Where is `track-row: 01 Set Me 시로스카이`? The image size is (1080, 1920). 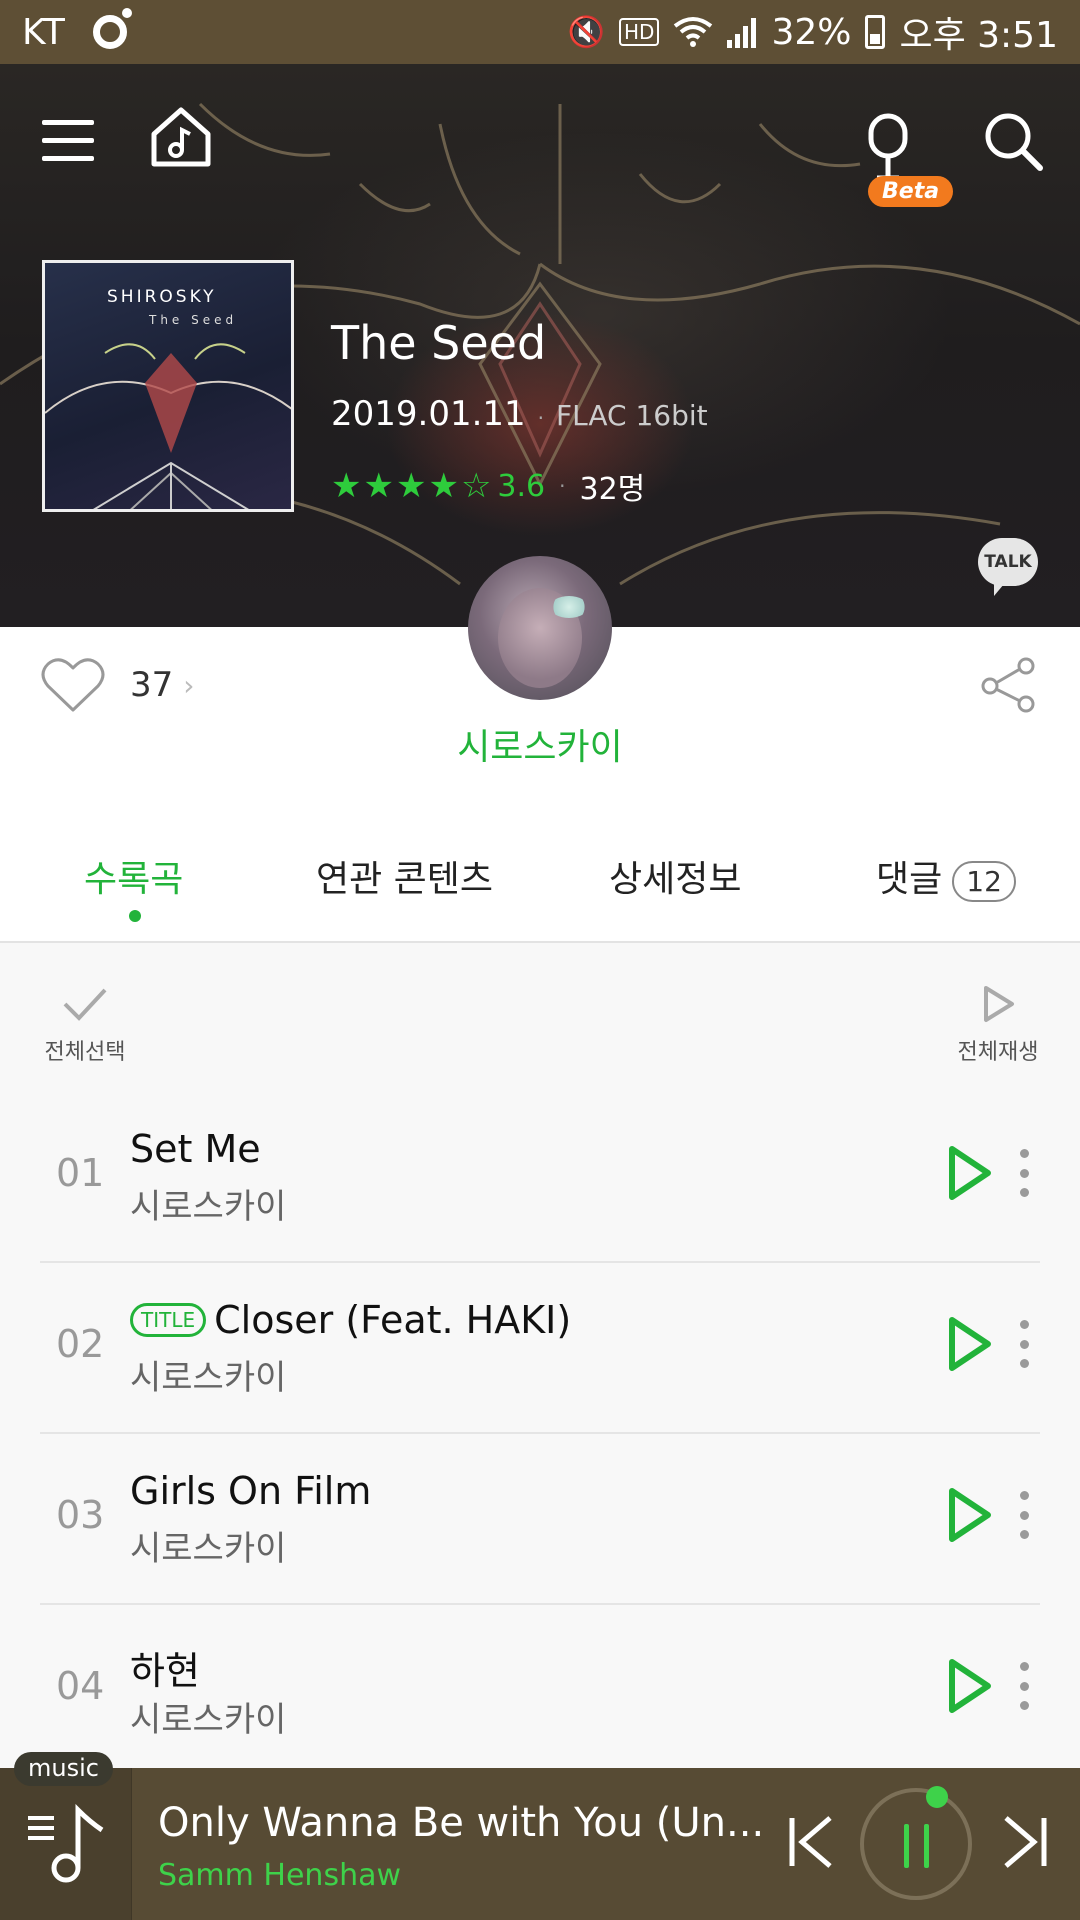
track-row: 01 Set Me 시로스카이 is located at coordinates (540, 1178).